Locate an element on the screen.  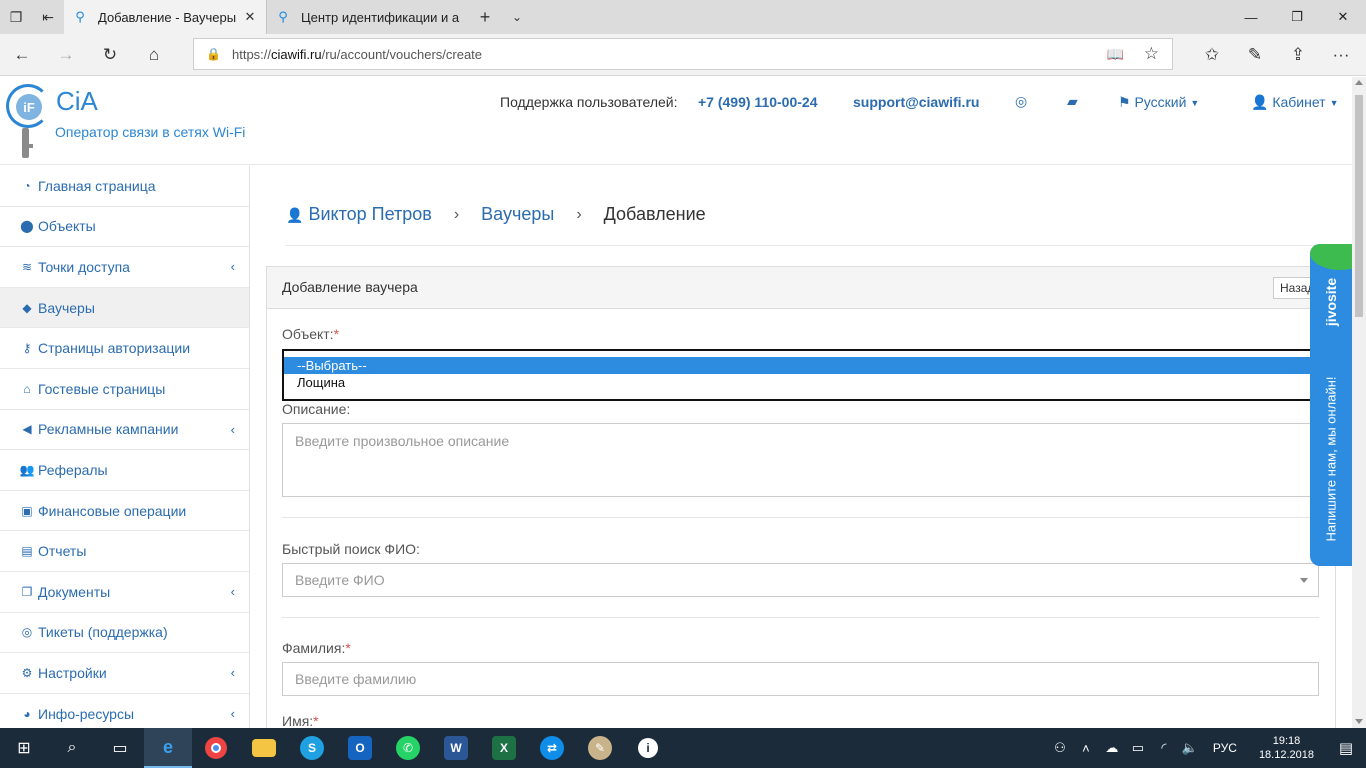
browser-tab-vouchers: ⚲ Добавление - Ваучеры ✕ is located at coordinates (165, 17).